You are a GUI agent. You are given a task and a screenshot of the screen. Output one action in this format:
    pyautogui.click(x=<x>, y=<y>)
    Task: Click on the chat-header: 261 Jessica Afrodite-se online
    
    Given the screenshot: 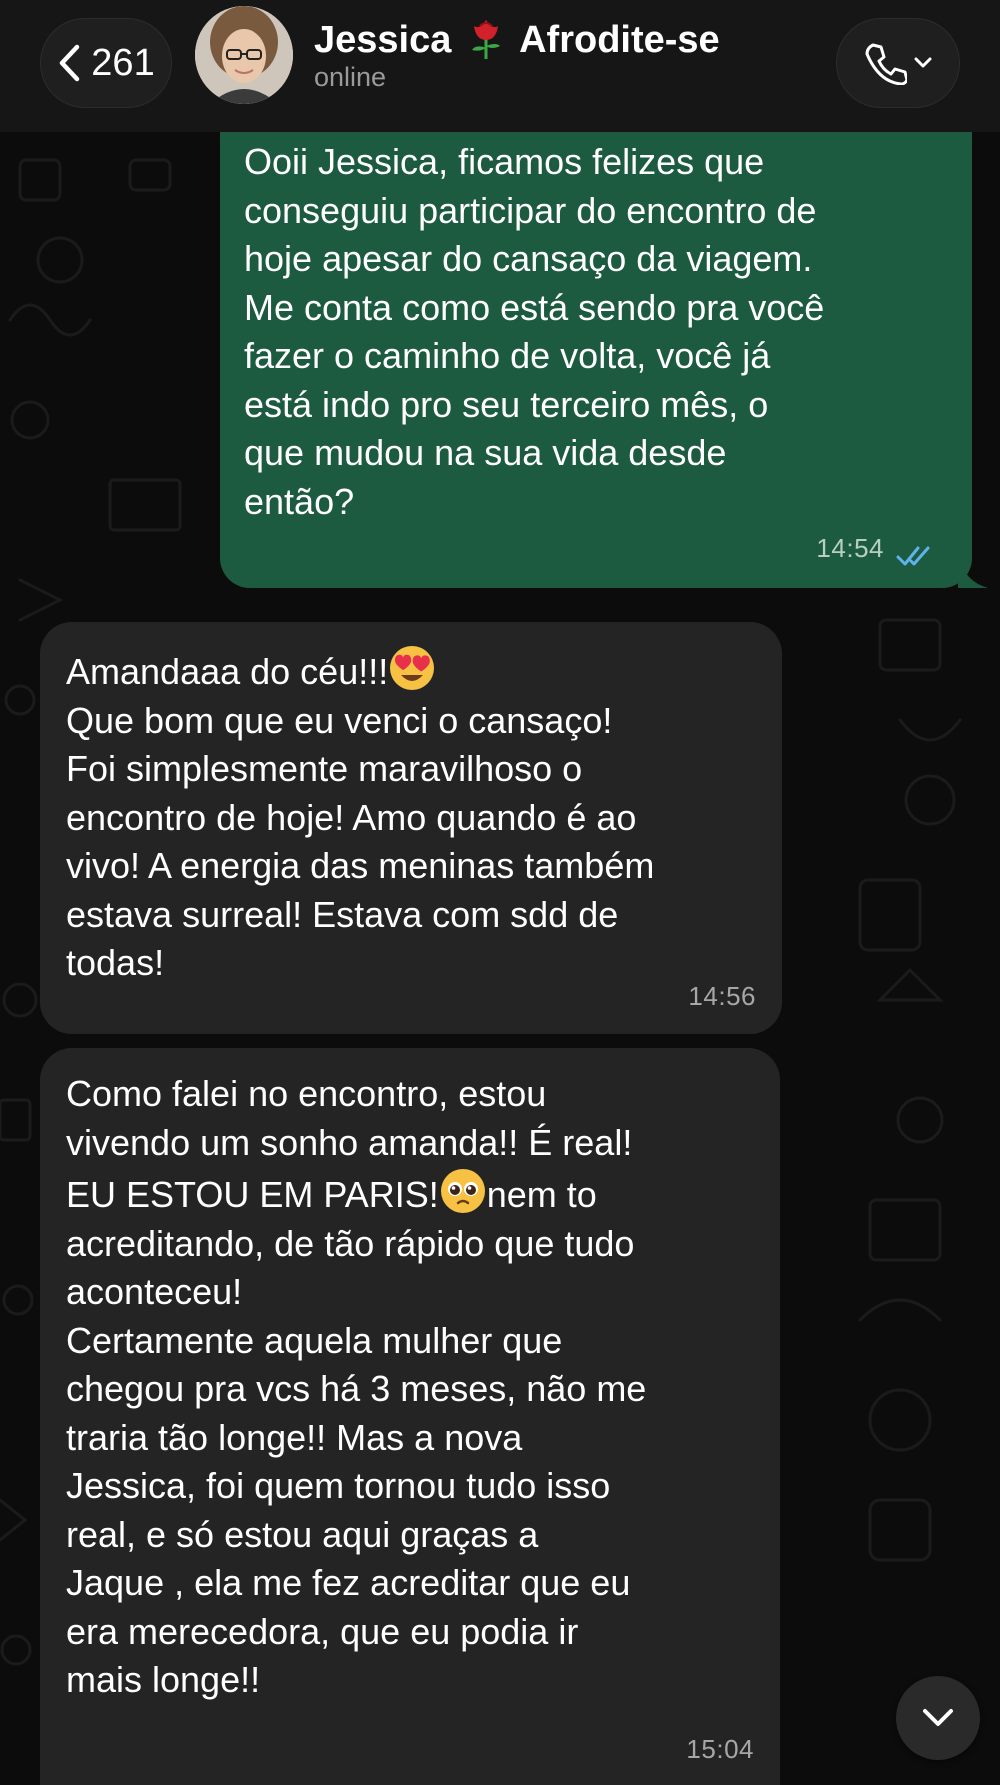 What is the action you would take?
    pyautogui.click(x=500, y=66)
    